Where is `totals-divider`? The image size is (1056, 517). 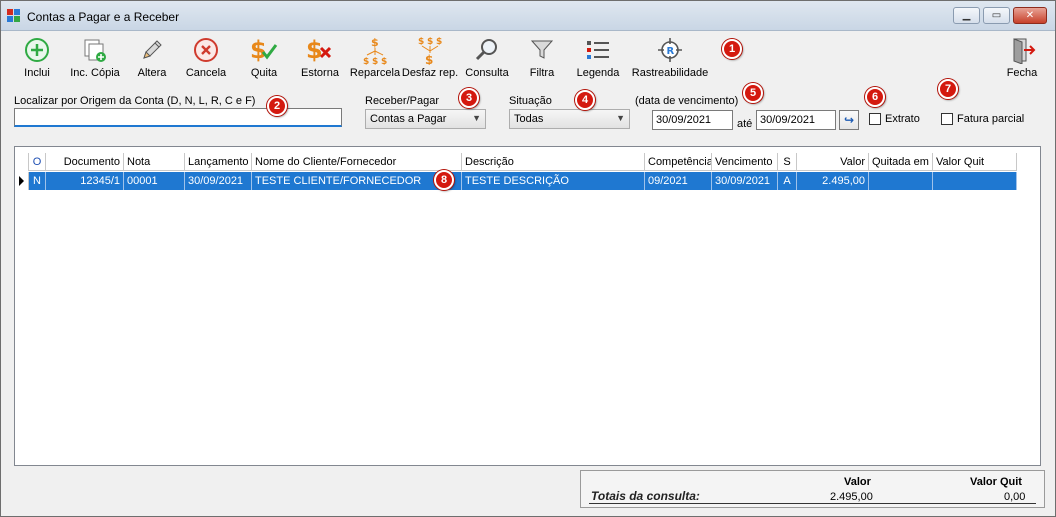 totals-divider is located at coordinates (812, 503).